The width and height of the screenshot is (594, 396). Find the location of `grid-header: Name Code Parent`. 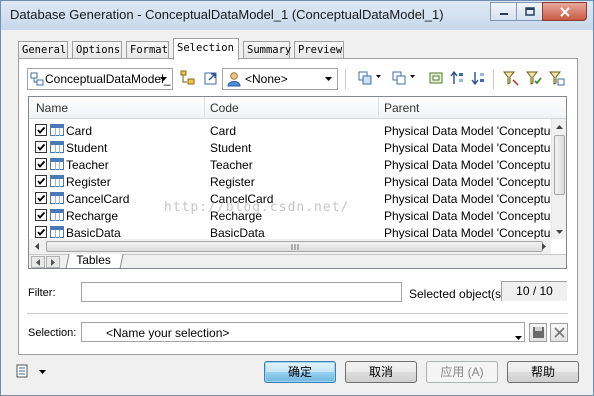

grid-header: Name Code Parent is located at coordinates (297, 108).